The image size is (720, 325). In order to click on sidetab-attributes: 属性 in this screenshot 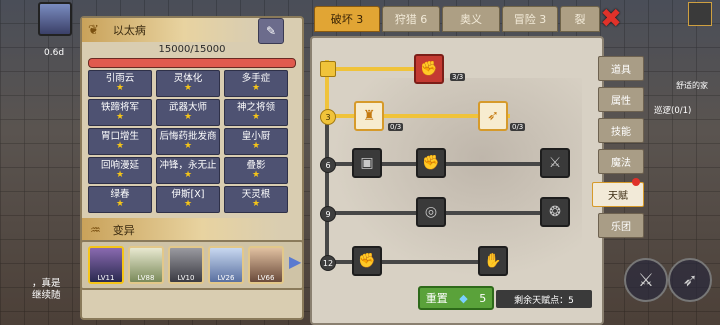, I will do `click(621, 99)`.